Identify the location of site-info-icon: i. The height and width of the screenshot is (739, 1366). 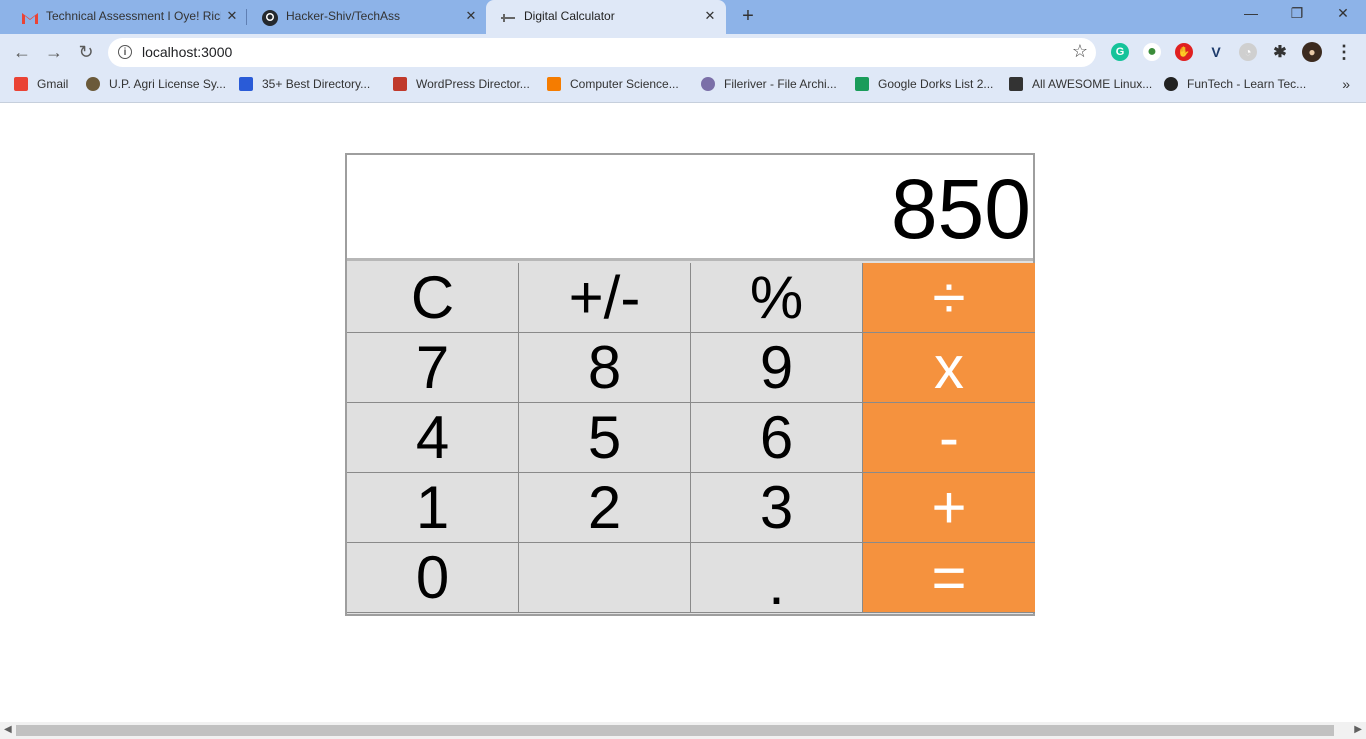
(125, 52).